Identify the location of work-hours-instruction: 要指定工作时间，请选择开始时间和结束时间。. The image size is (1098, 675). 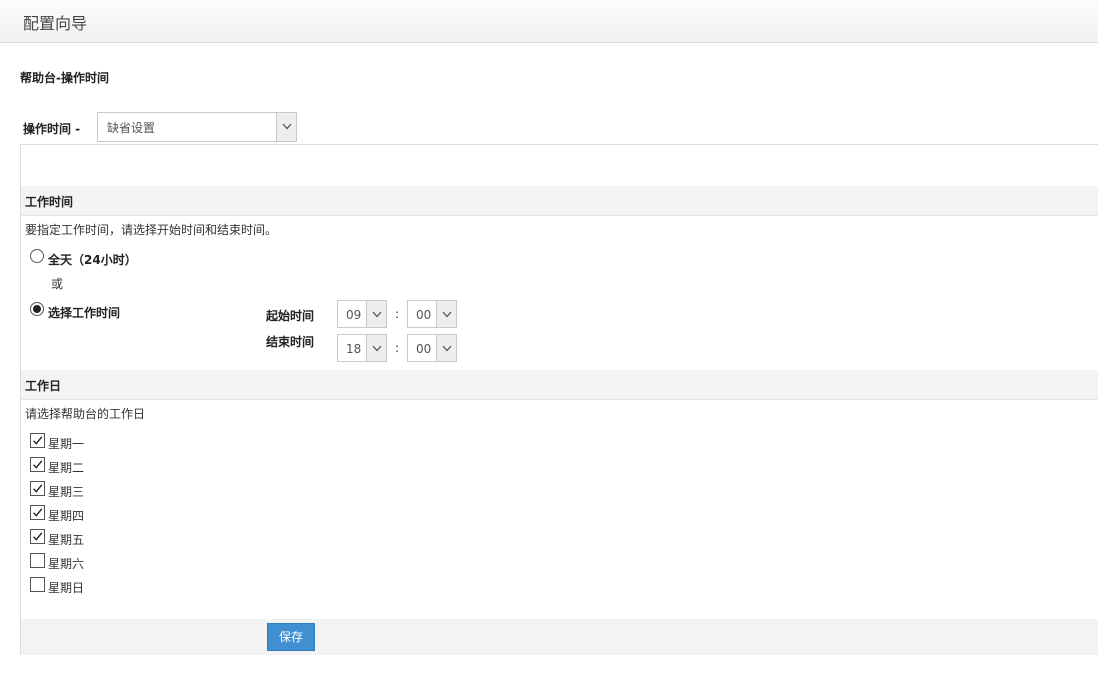
(151, 230).